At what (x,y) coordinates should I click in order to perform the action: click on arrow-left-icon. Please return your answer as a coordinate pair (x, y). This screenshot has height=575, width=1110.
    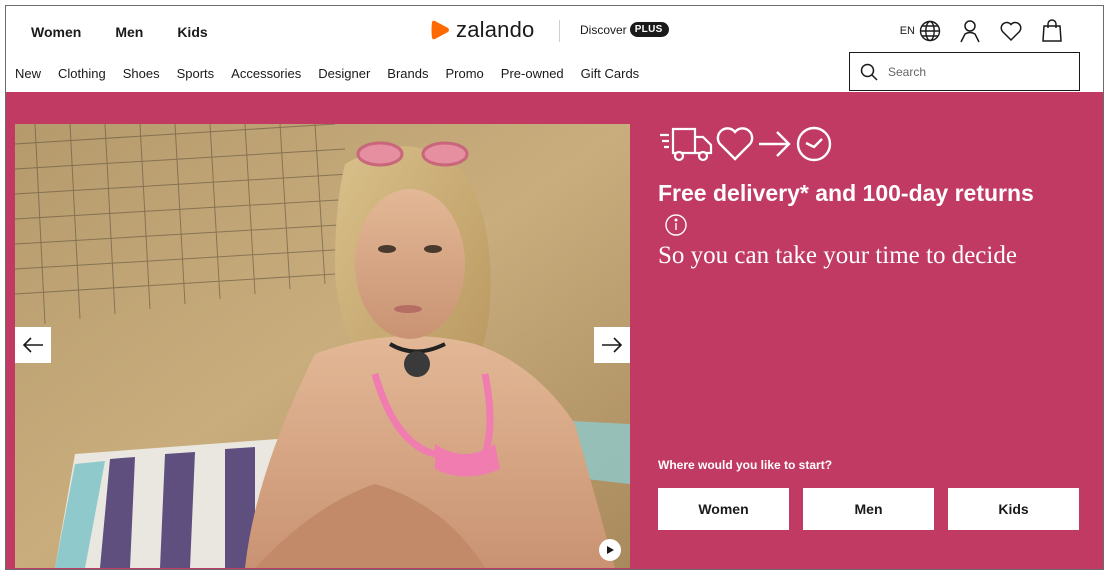
    Looking at the image, I should click on (32, 345).